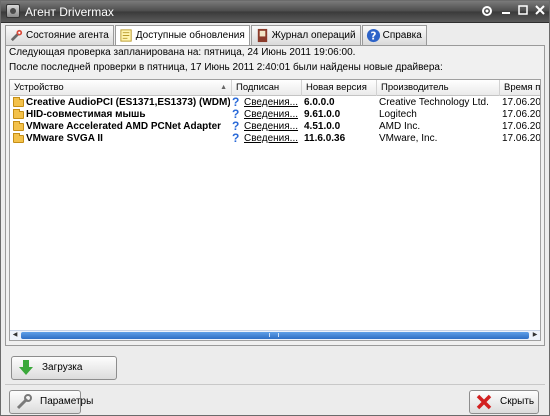 The width and height of the screenshot is (550, 416). I want to click on gear-icon, so click(487, 12).